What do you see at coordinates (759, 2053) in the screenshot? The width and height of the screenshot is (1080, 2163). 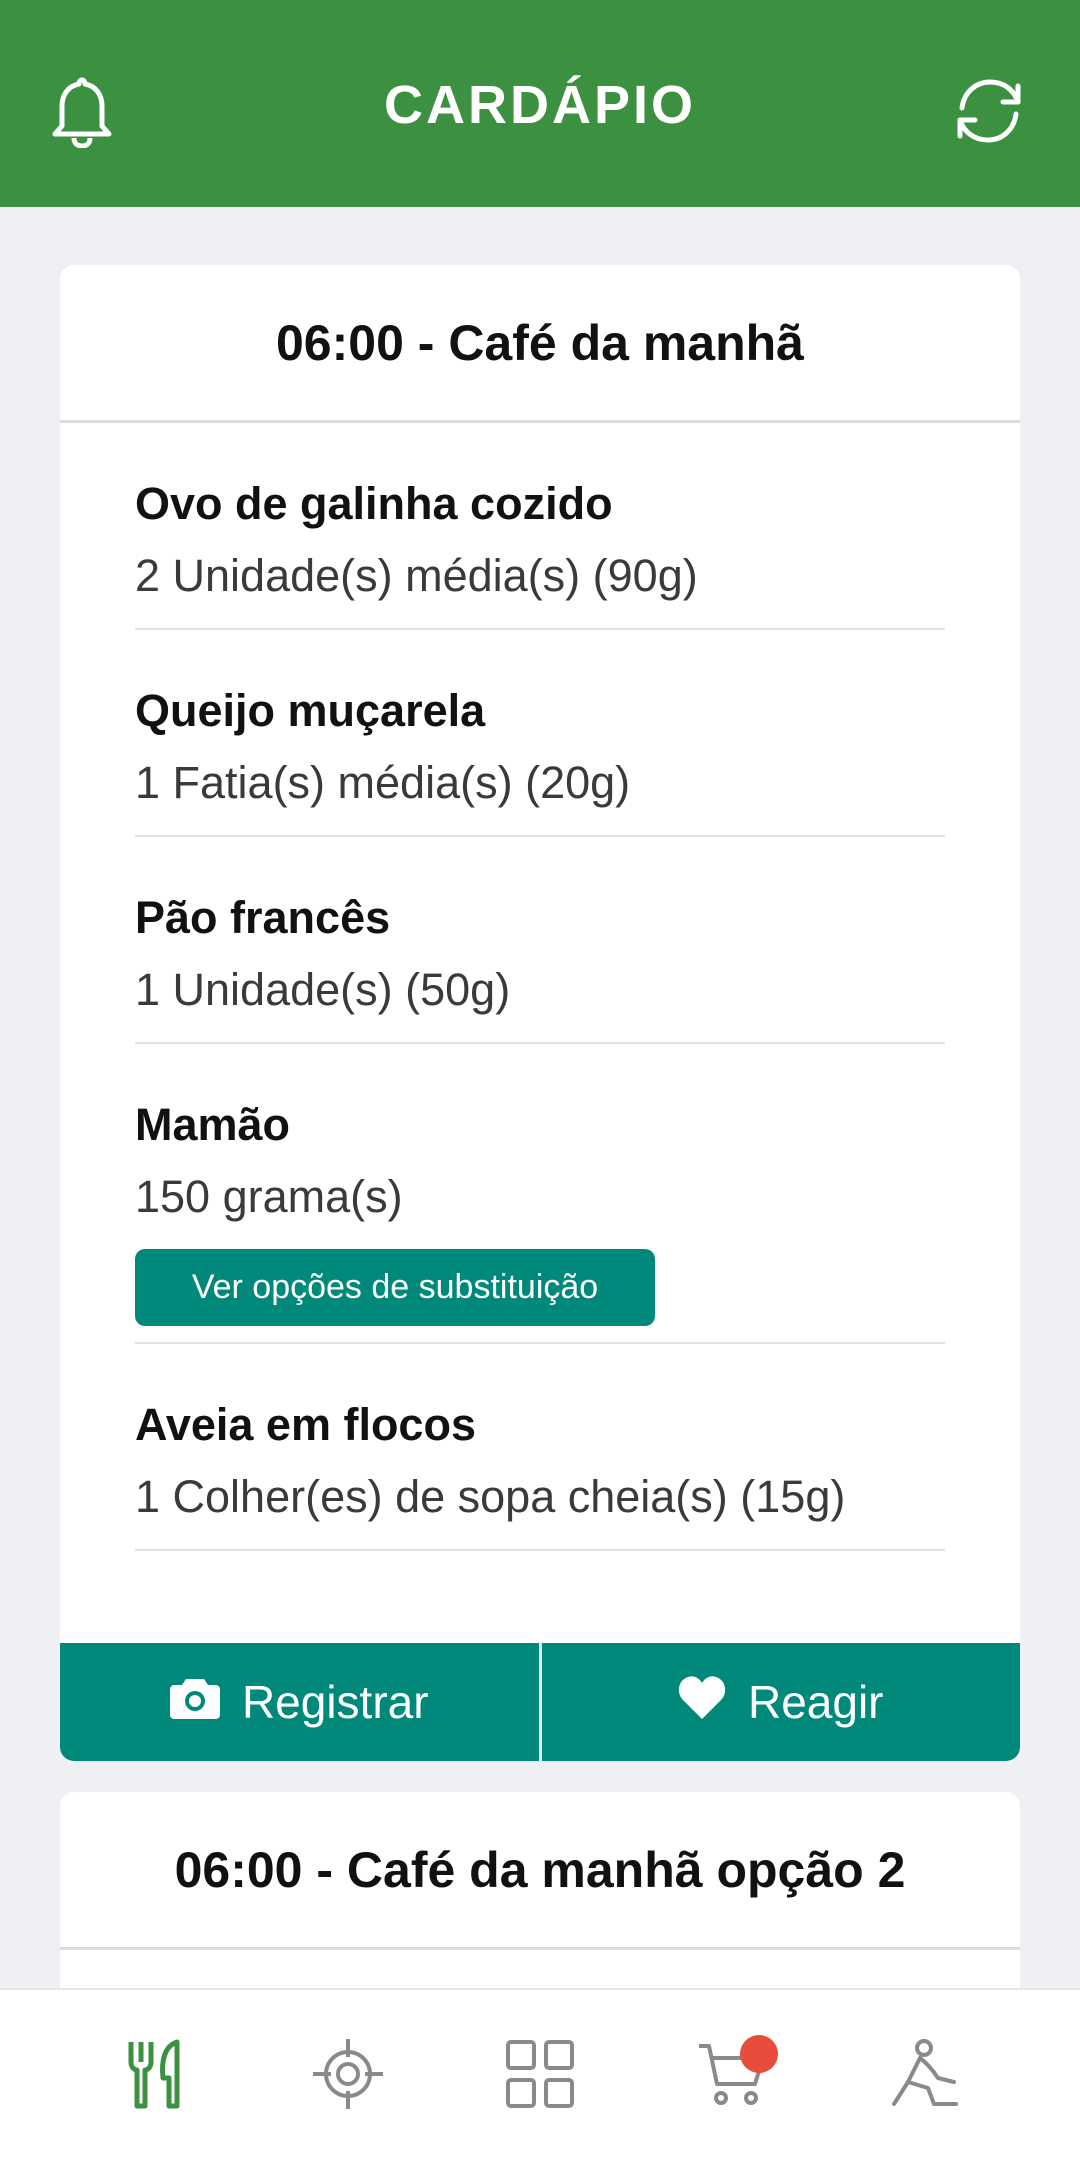 I see `cart-badge` at bounding box center [759, 2053].